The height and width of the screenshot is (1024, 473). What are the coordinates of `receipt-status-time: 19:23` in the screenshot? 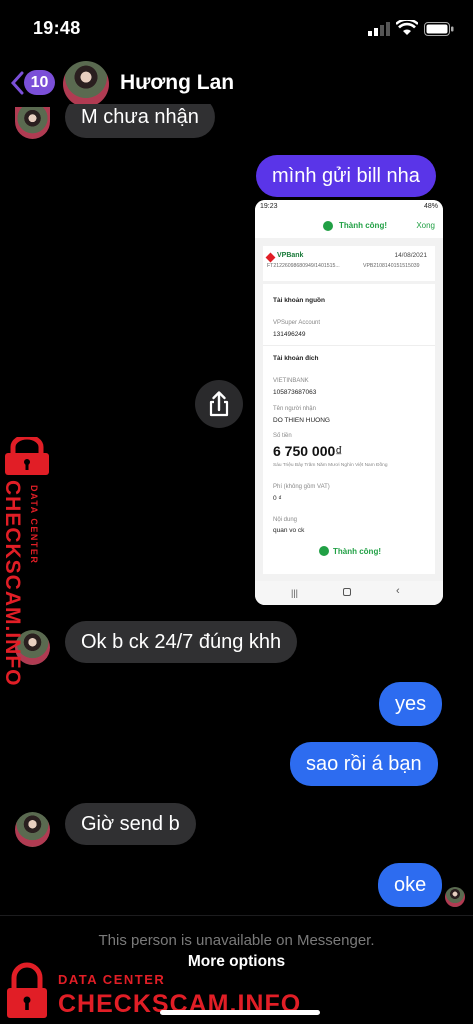 It's located at (269, 206).